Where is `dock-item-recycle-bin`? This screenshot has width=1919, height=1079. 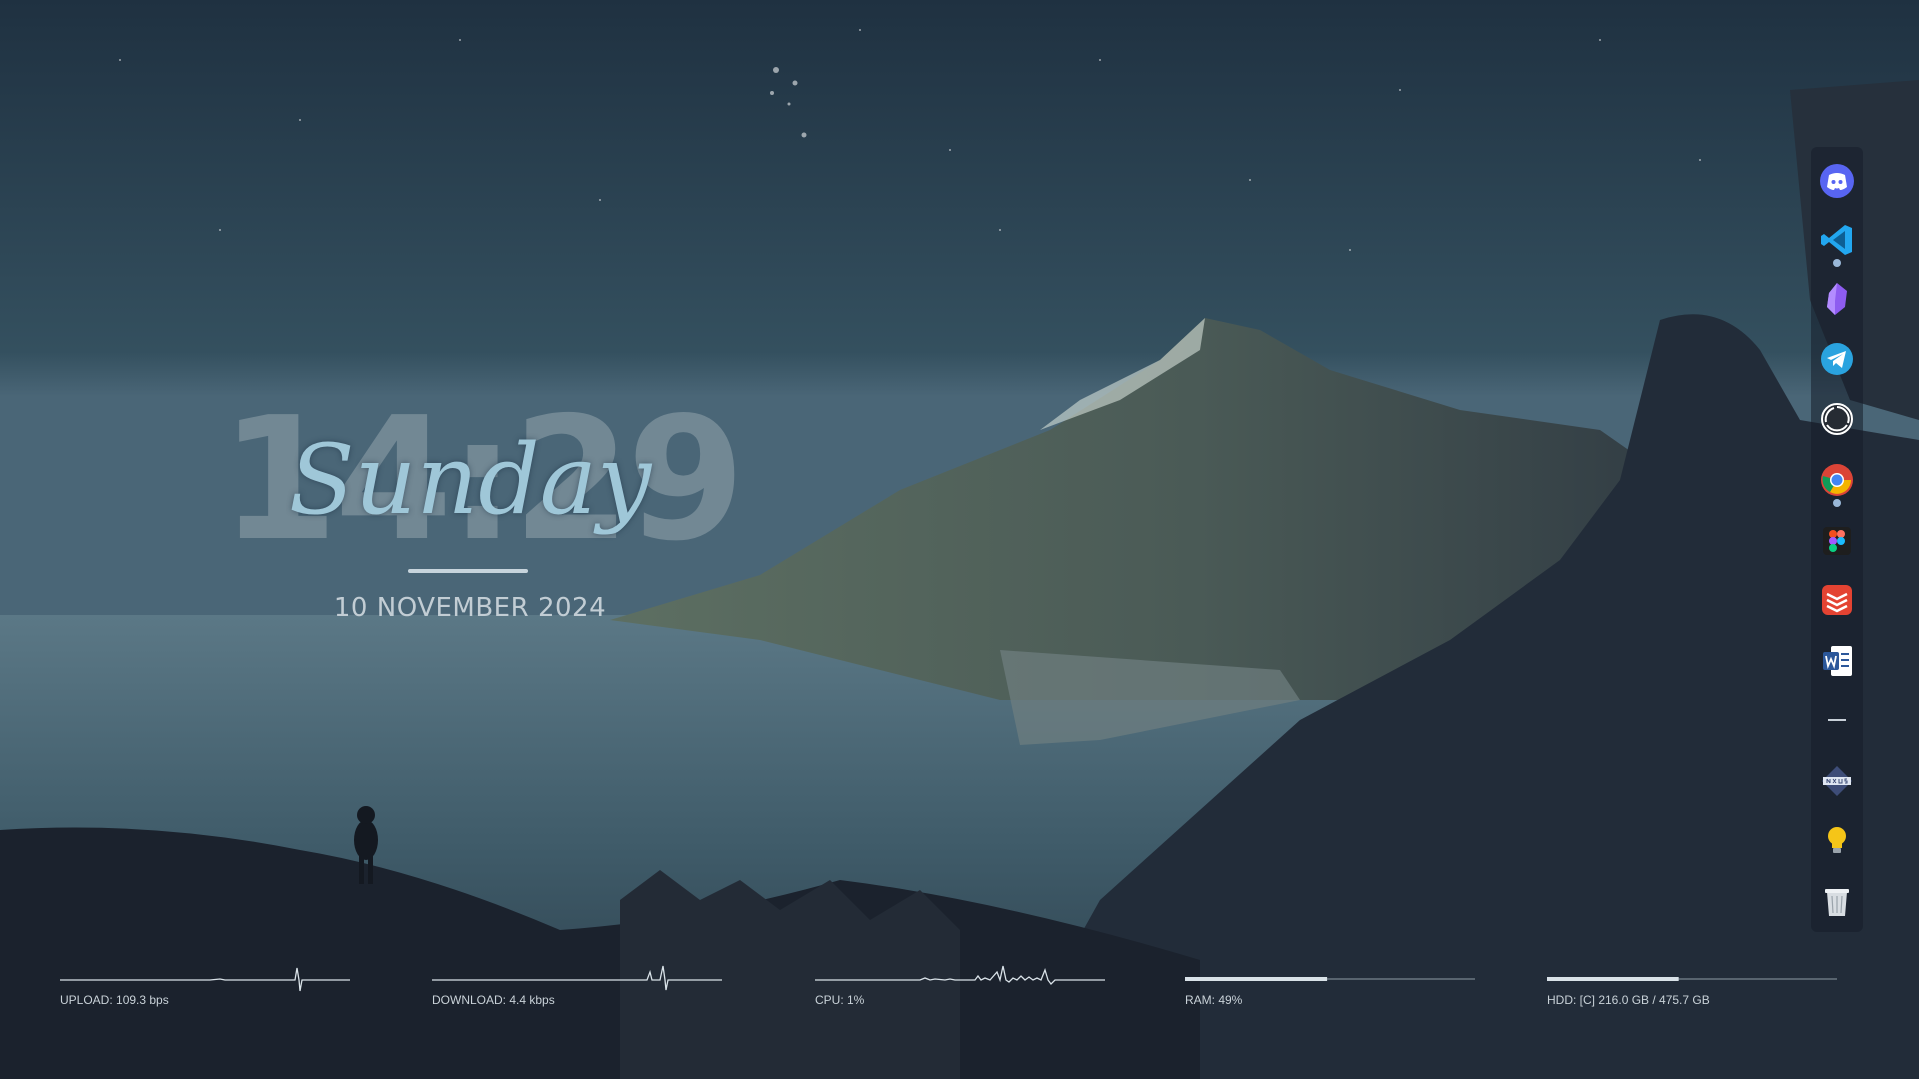
dock-item-recycle-bin is located at coordinates (1837, 901).